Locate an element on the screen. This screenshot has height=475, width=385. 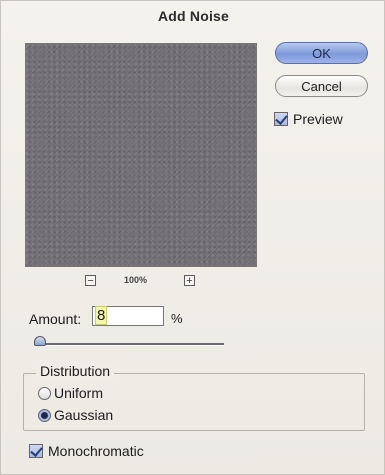
amount-input: 8 is located at coordinates (128, 316).